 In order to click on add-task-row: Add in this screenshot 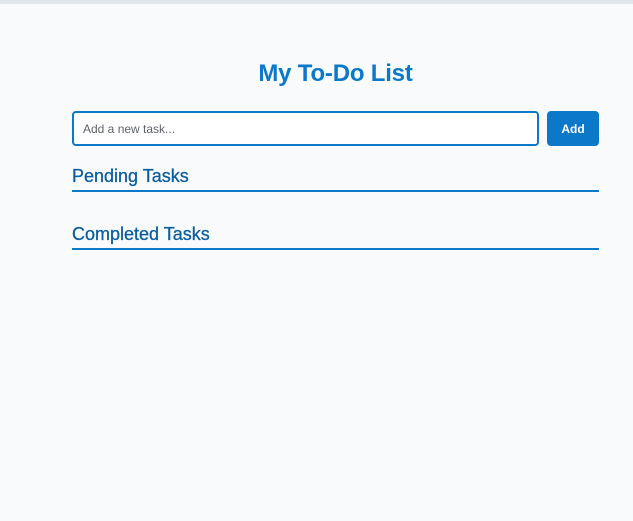, I will do `click(335, 128)`.